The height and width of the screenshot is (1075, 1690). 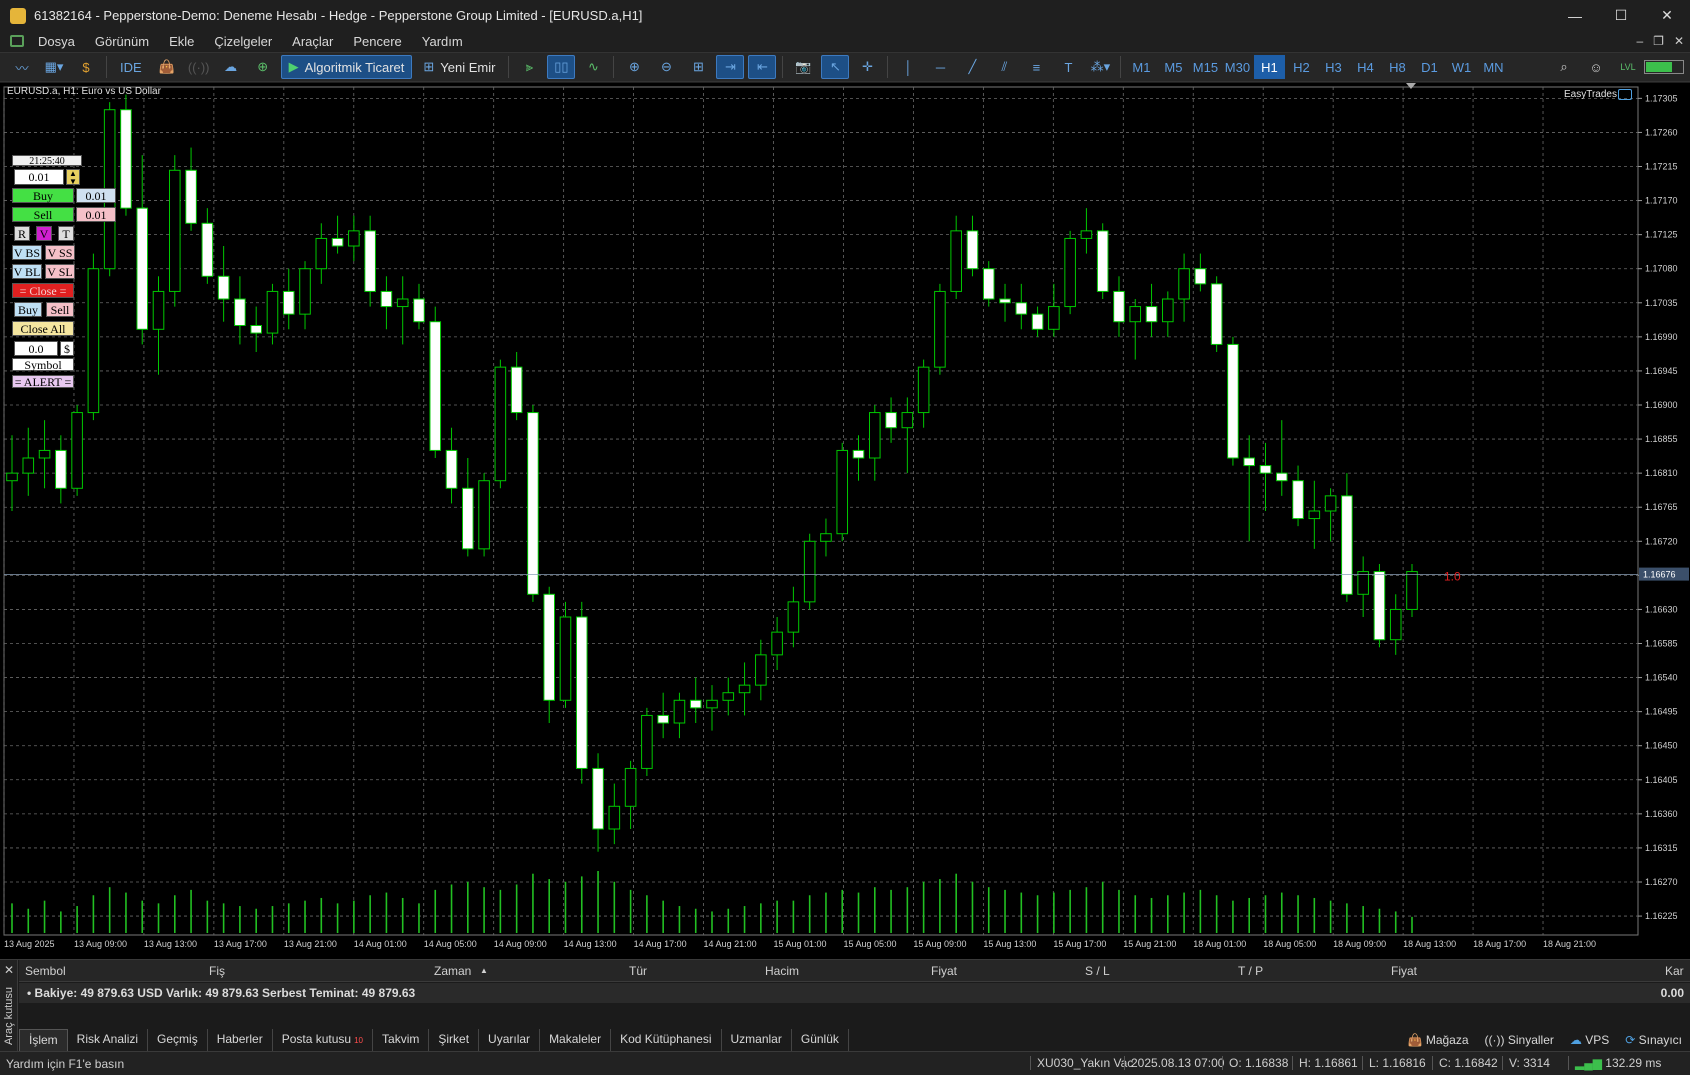 What do you see at coordinates (312, 41) in the screenshot?
I see `menu-tools: Araçlar` at bounding box center [312, 41].